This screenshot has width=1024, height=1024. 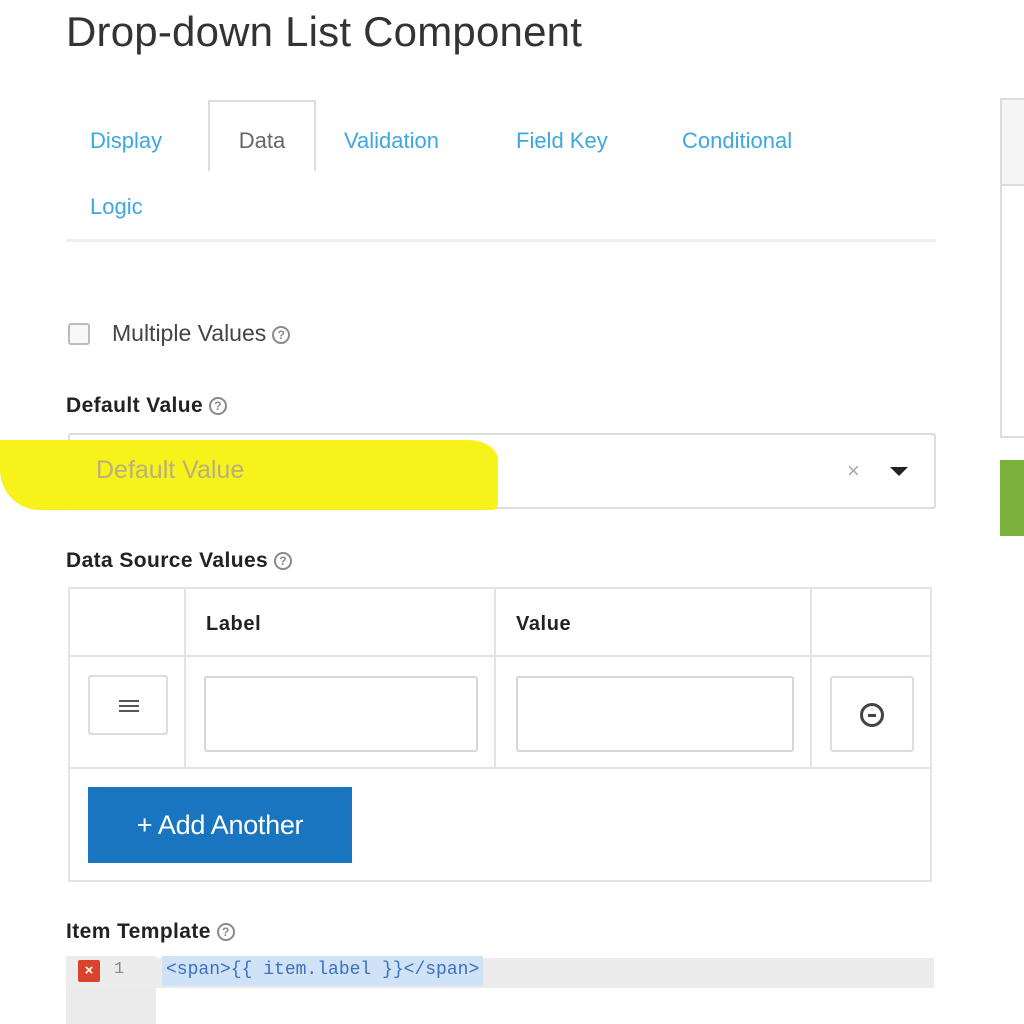 I want to click on column-header-label: Label, so click(x=234, y=624).